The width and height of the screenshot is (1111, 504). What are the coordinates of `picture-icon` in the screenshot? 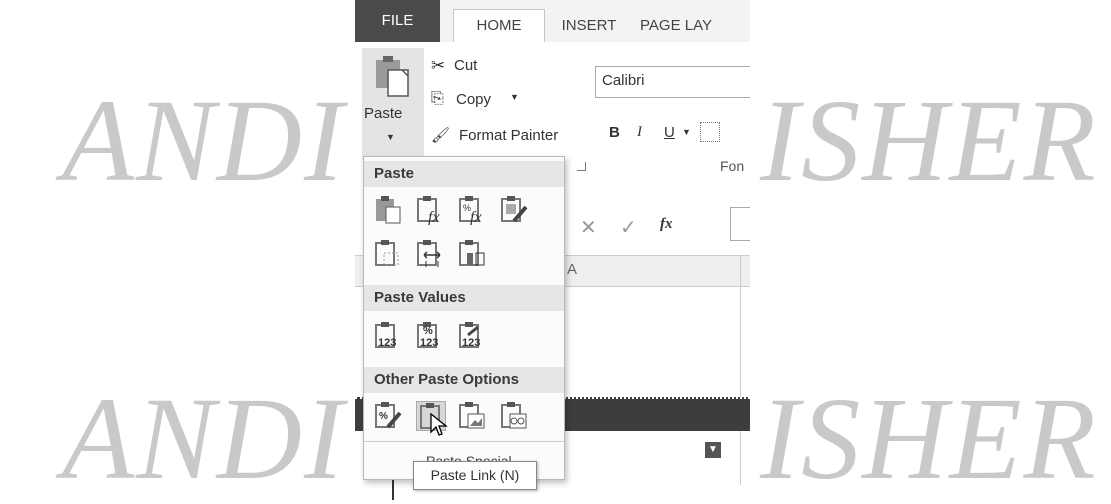 It's located at (473, 416).